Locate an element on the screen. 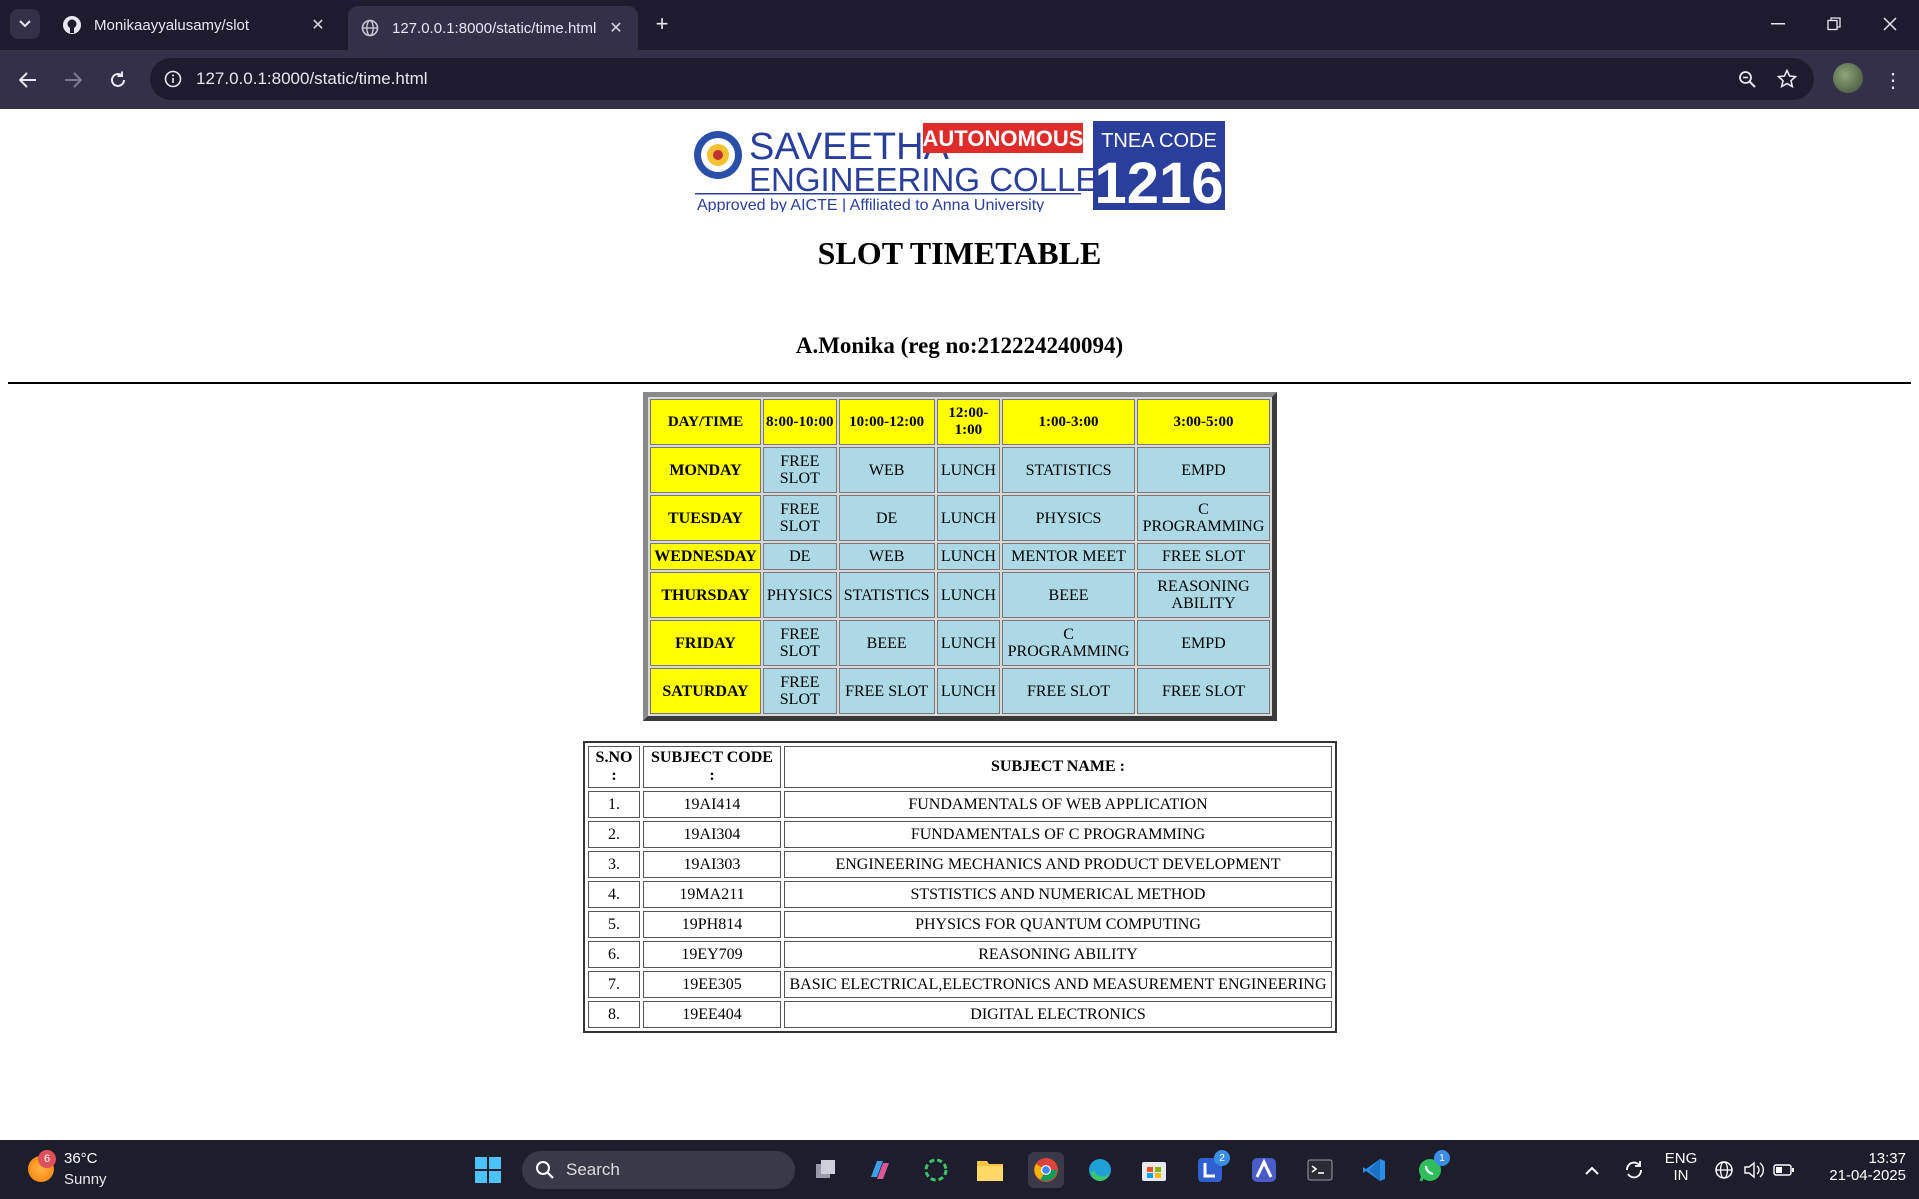 Image resolution: width=1919 pixels, height=1199 pixels. restore-icon is located at coordinates (1834, 24).